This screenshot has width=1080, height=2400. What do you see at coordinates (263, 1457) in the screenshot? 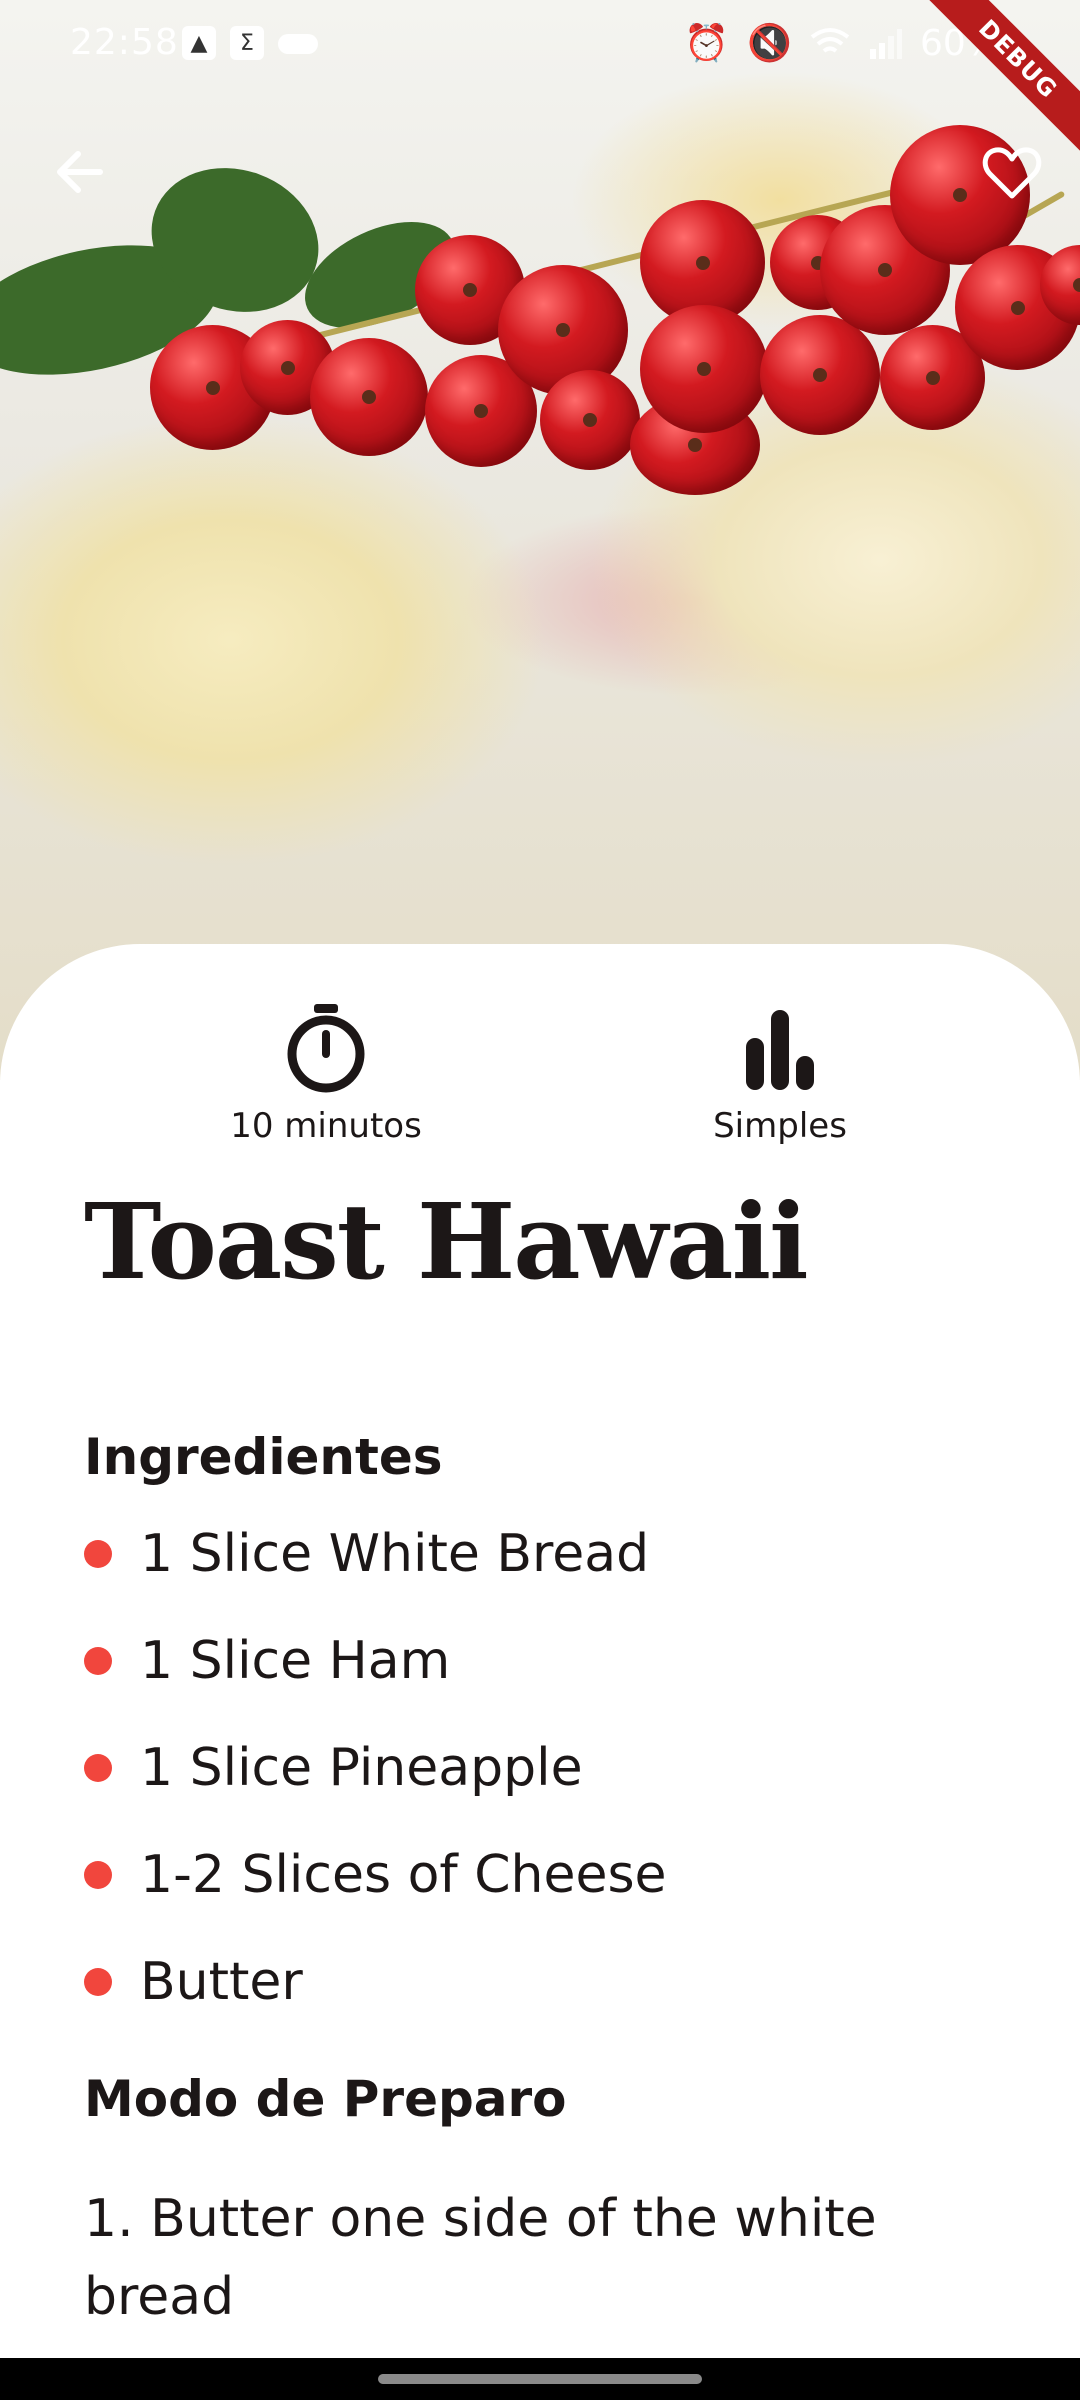
I see `ingredients-heading: Ingredientes` at bounding box center [263, 1457].